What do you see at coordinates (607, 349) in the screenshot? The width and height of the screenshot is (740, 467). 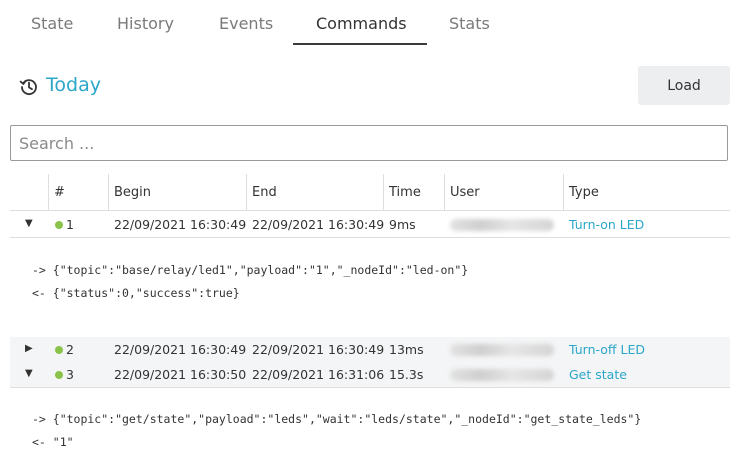 I see `command-type-link: Turn-off LED` at bounding box center [607, 349].